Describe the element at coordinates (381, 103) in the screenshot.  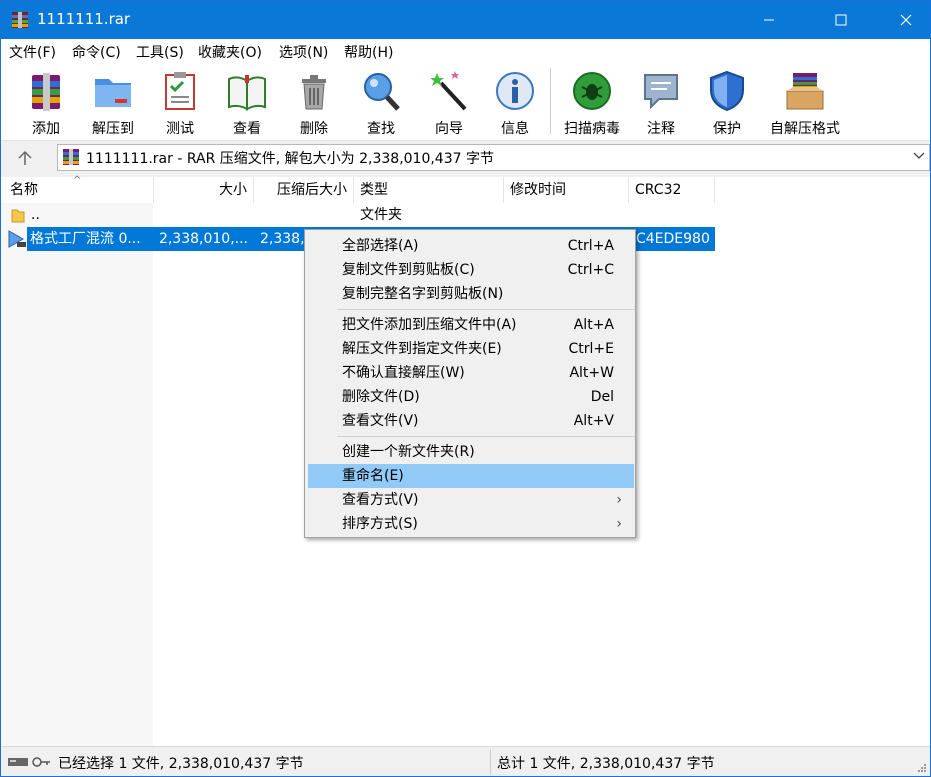
I see `find-button: 查找` at that location.